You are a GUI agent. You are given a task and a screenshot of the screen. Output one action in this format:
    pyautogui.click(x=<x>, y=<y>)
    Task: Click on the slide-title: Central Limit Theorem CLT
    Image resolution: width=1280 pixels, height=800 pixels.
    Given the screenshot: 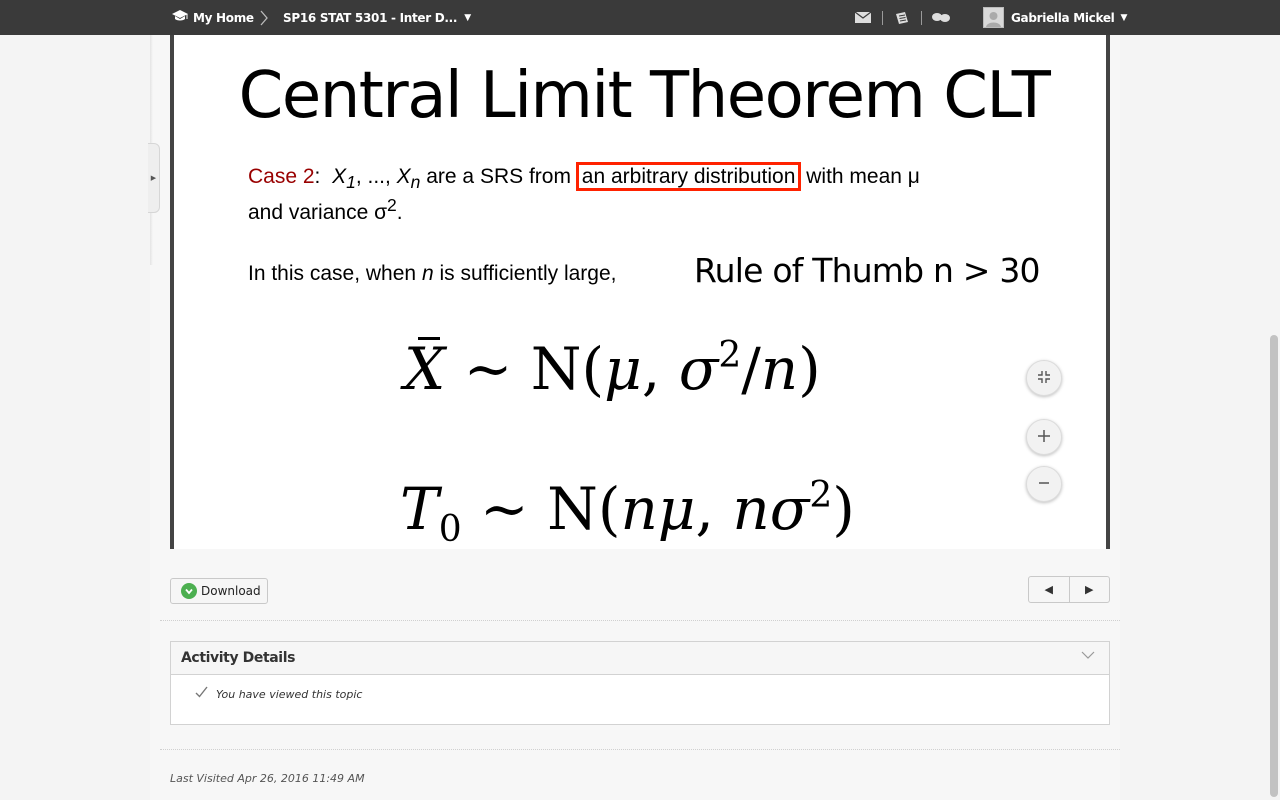 What is the action you would take?
    pyautogui.click(x=644, y=96)
    